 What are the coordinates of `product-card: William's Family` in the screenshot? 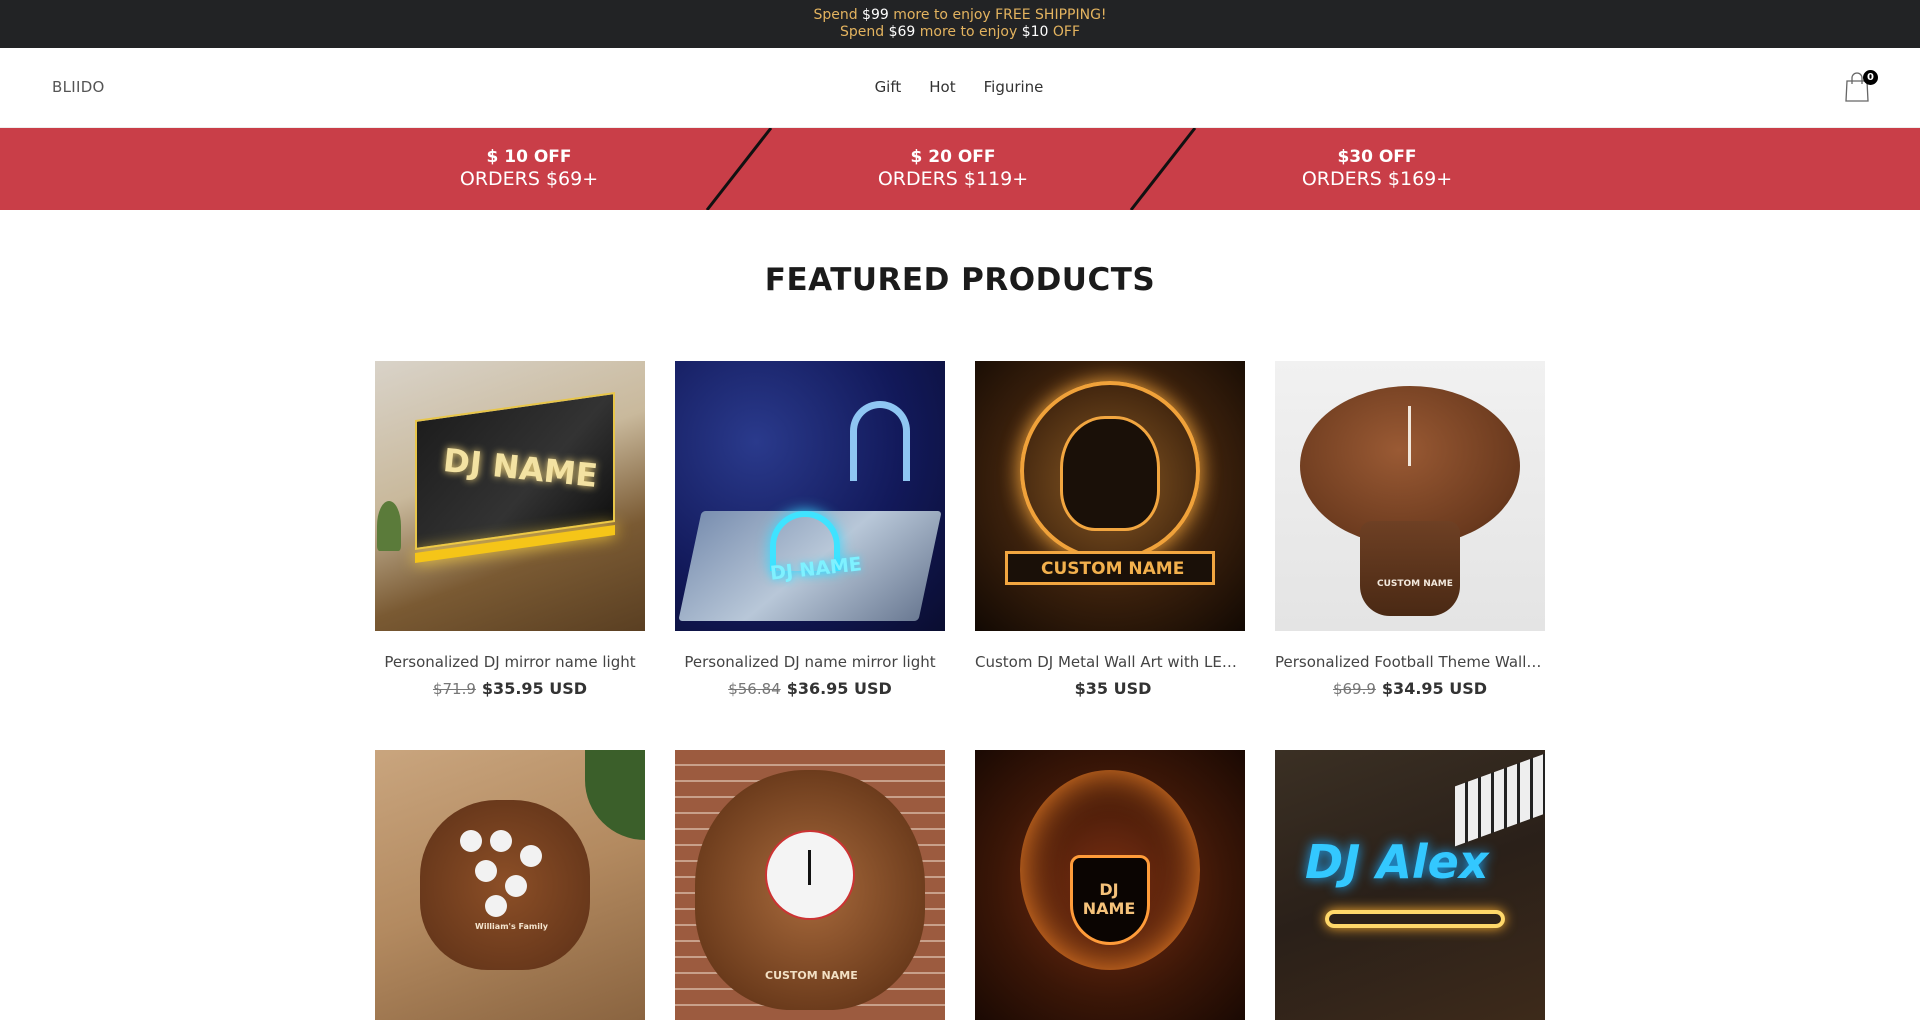 It's located at (510, 885).